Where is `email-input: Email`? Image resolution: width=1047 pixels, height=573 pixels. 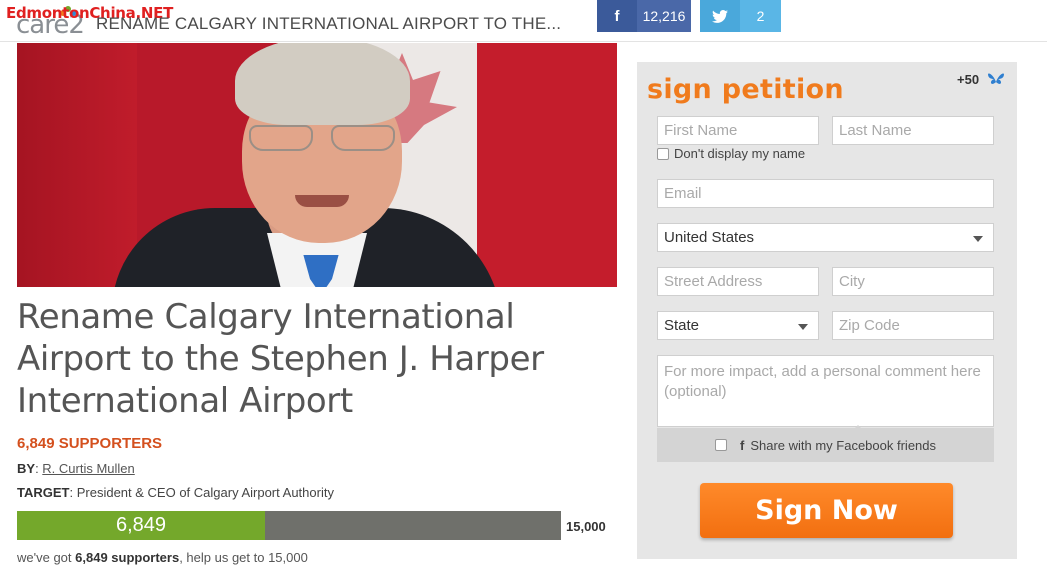 email-input: Email is located at coordinates (825, 193).